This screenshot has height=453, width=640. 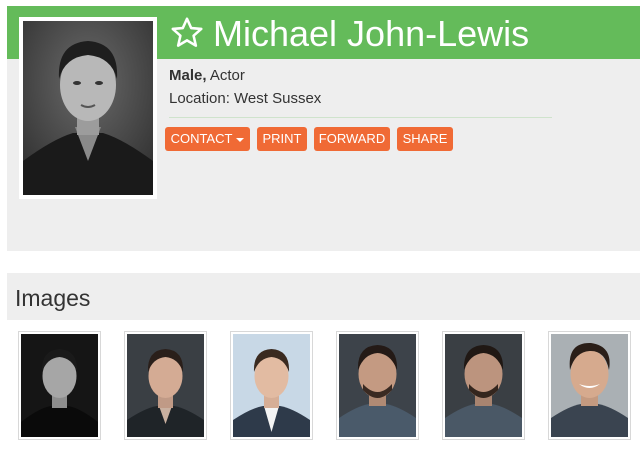 What do you see at coordinates (352, 139) in the screenshot?
I see `forward-button: FORWARD` at bounding box center [352, 139].